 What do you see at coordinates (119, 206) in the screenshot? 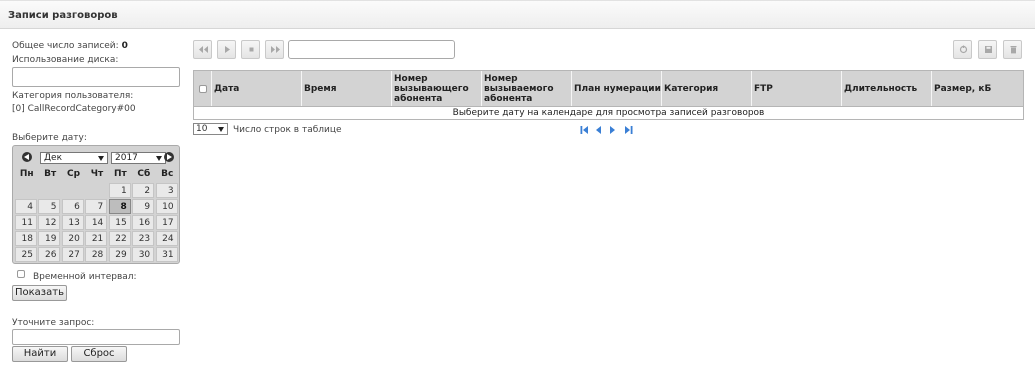
I see `calendar-day: 8` at bounding box center [119, 206].